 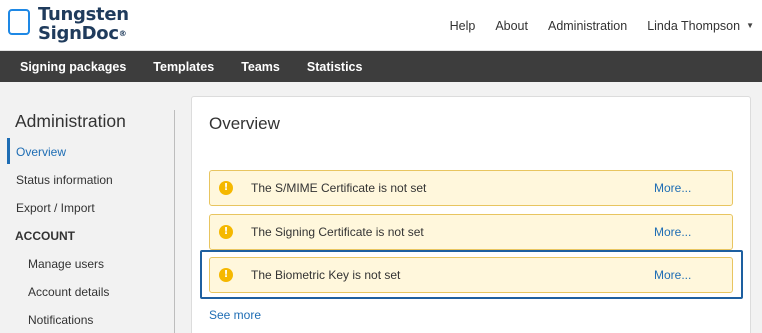 What do you see at coordinates (337, 232) in the screenshot?
I see `alert-text: The Signing Certificate is not set` at bounding box center [337, 232].